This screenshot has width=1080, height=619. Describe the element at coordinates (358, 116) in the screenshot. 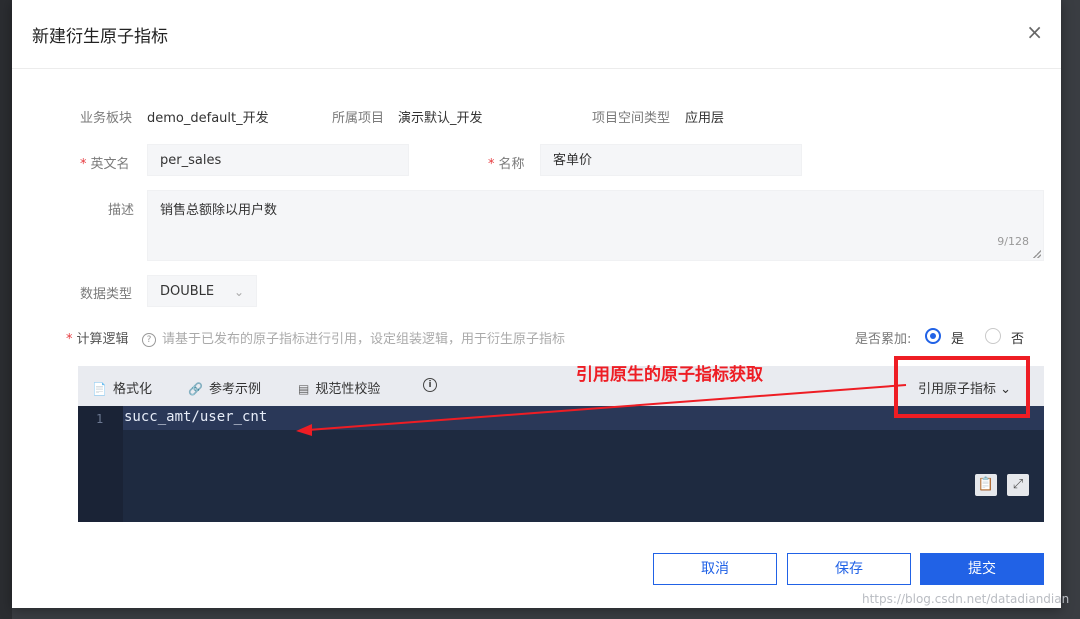

I see `project-label: 所属项目` at that location.